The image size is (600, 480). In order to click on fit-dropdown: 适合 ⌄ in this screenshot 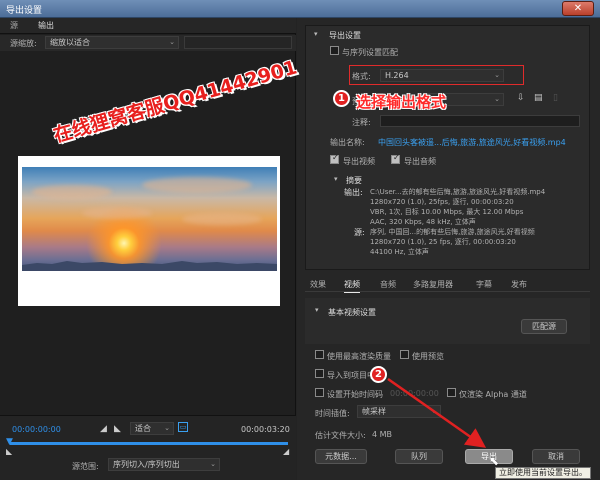, I will do `click(152, 428)`.